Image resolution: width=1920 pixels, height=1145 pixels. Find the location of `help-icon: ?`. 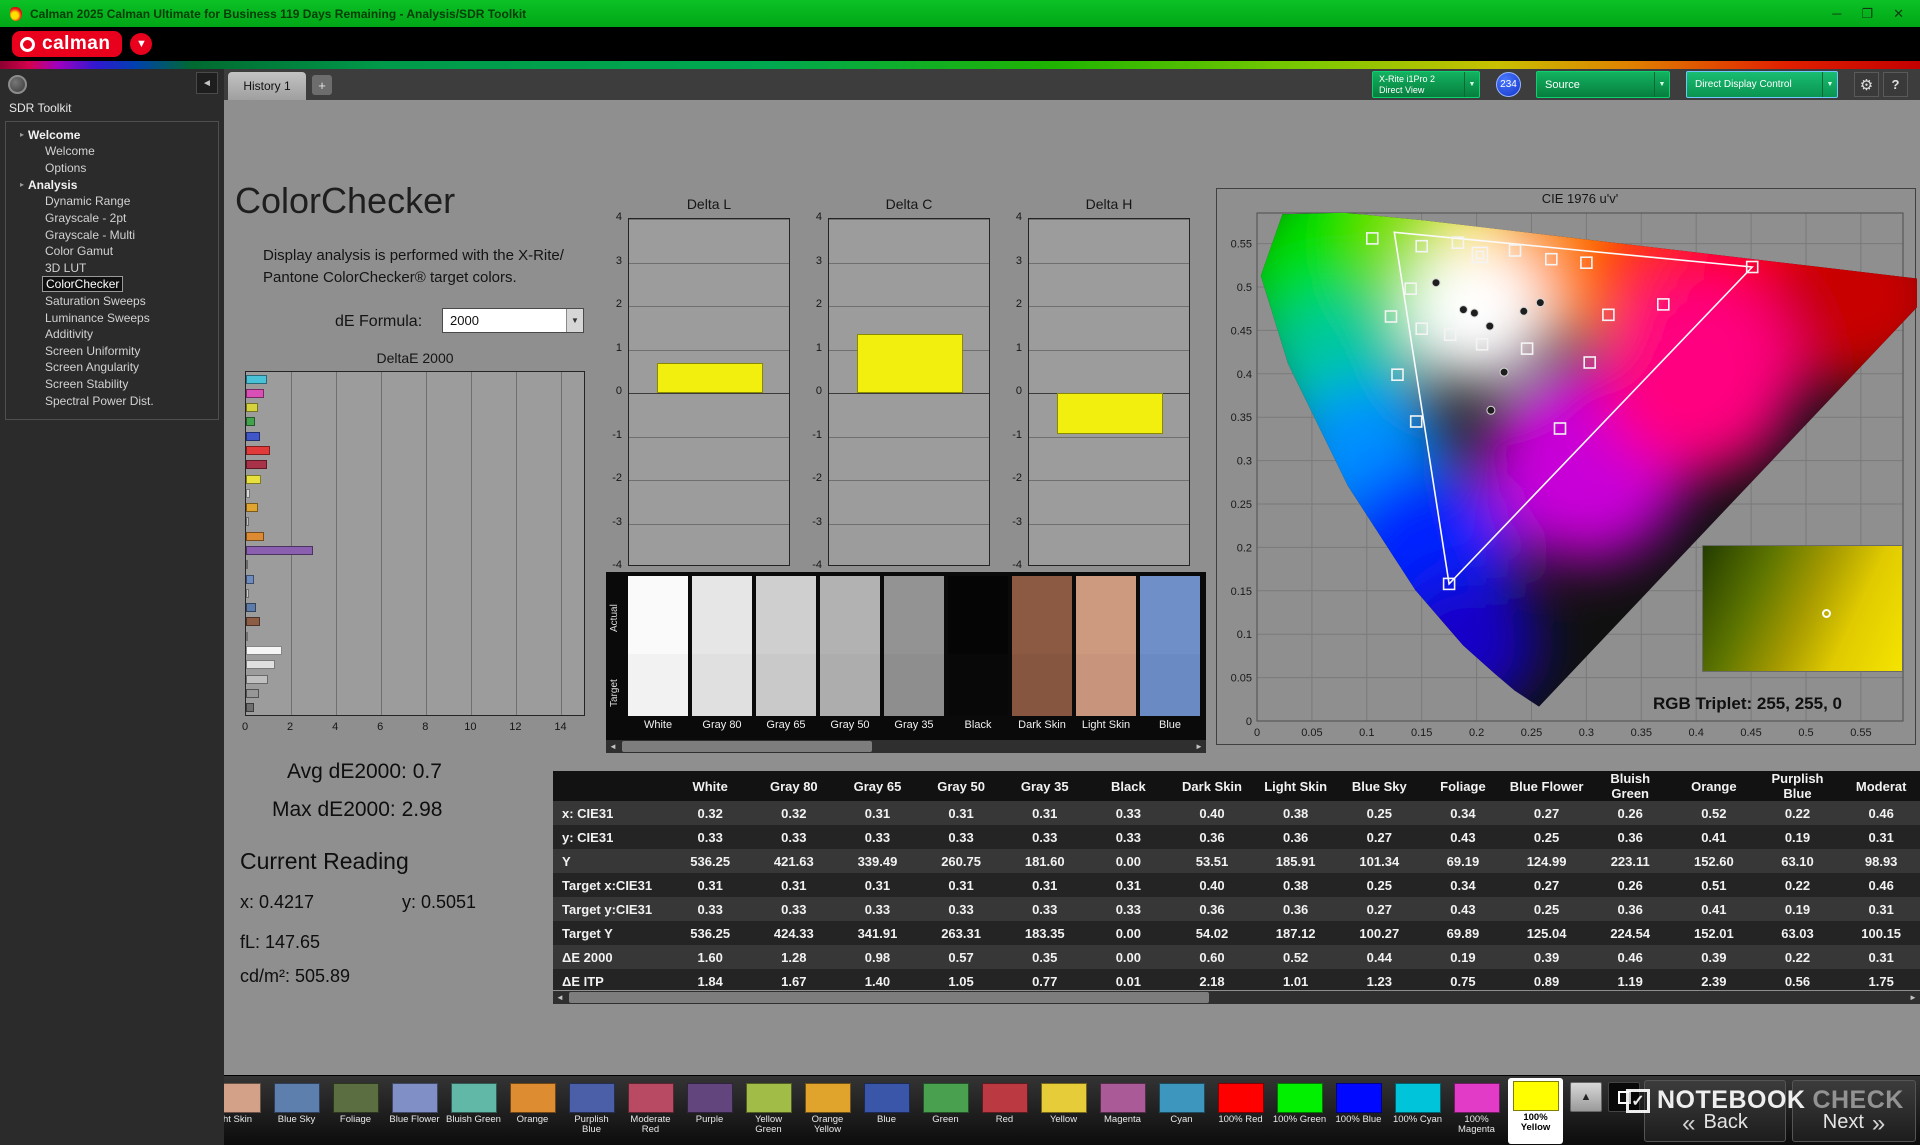

help-icon: ? is located at coordinates (1895, 84).